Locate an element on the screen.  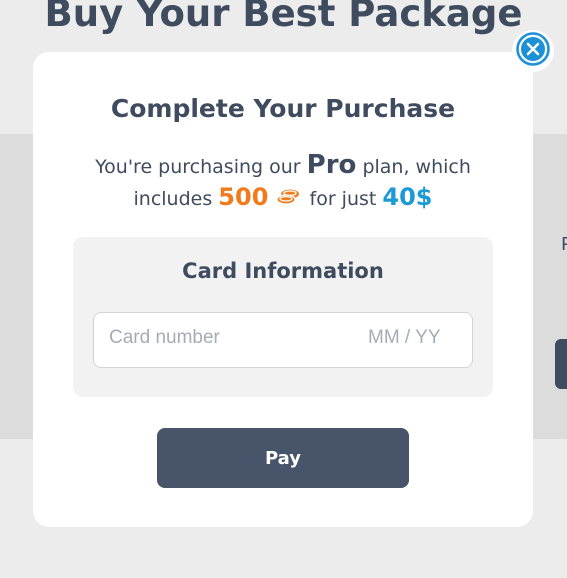
coins-icon is located at coordinates (288, 199).